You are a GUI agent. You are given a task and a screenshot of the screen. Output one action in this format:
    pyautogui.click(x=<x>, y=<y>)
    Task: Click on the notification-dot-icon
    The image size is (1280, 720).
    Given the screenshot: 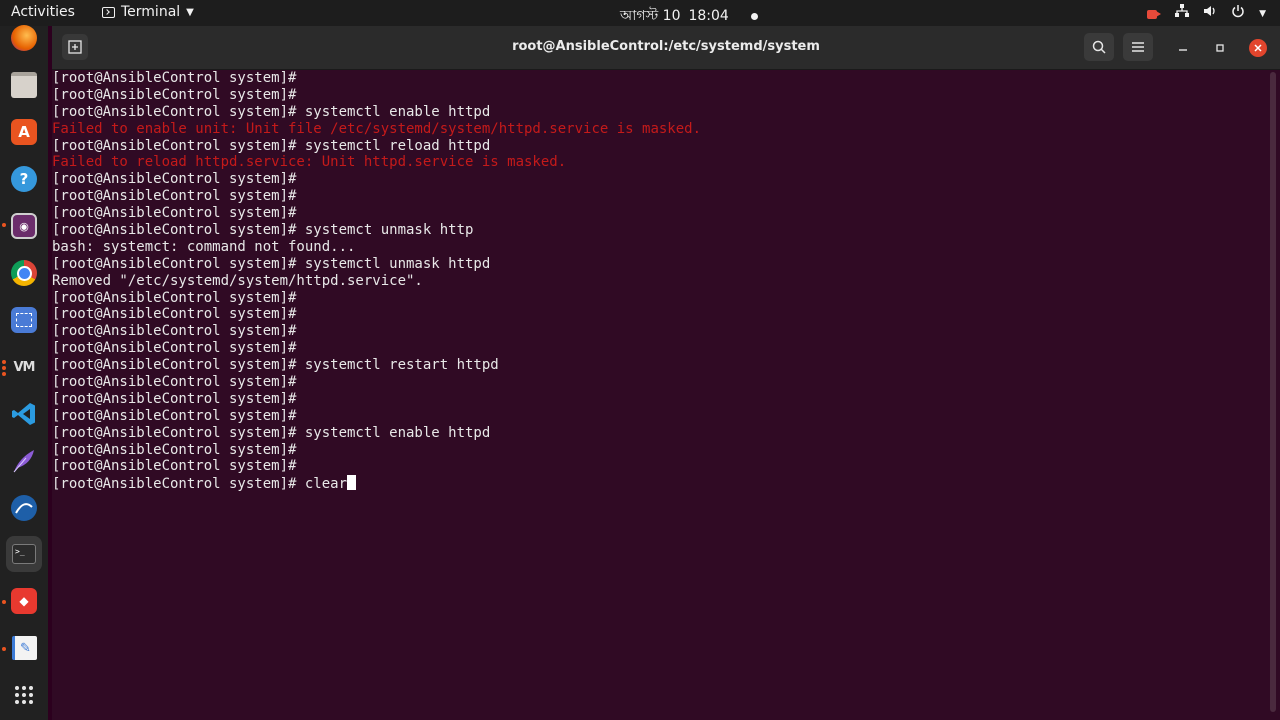 What is the action you would take?
    pyautogui.click(x=754, y=16)
    